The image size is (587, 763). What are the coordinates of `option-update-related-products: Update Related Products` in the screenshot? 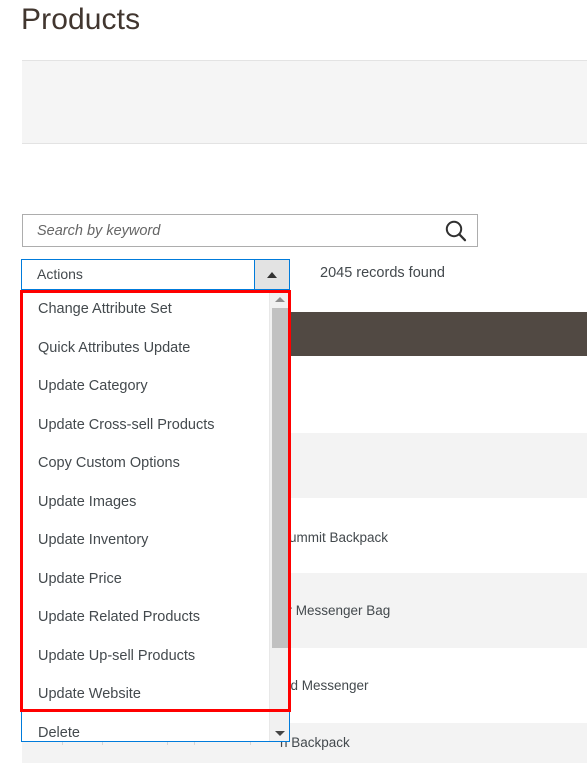 It's located at (155, 617).